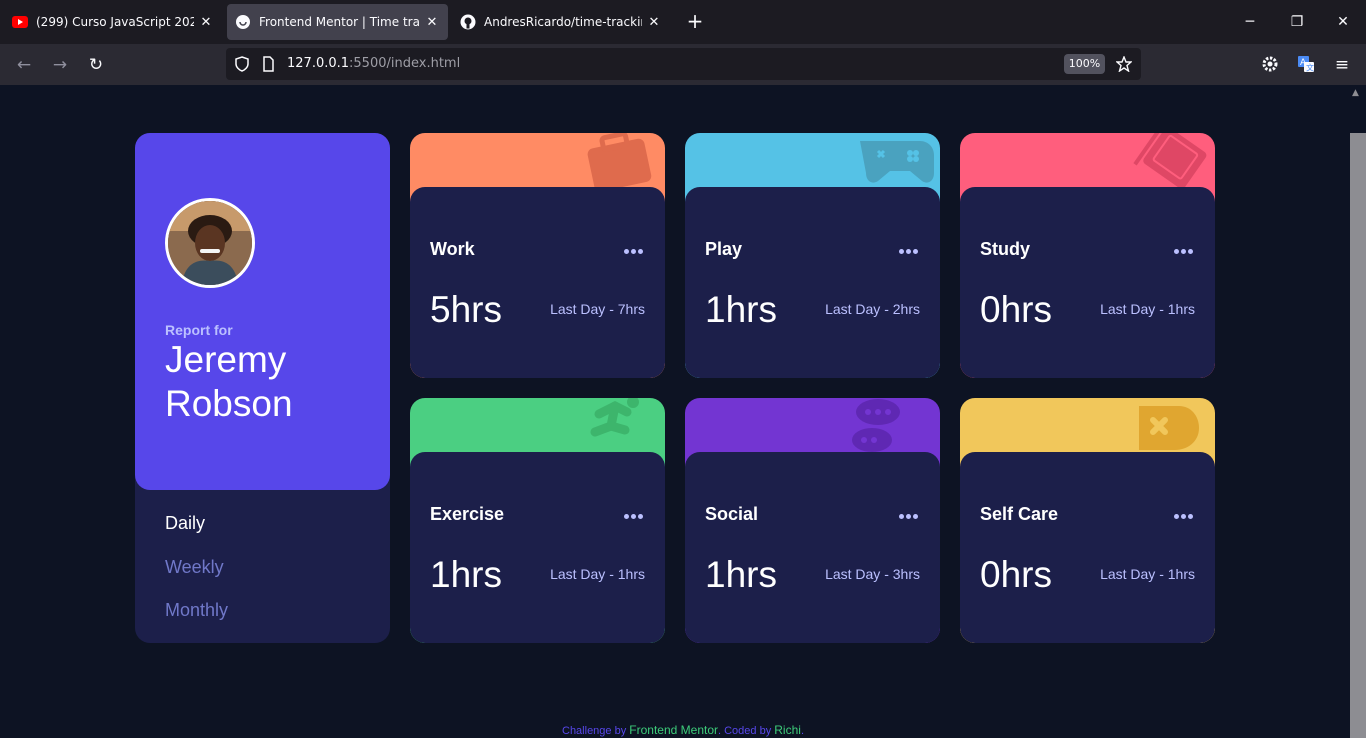  Describe the element at coordinates (802, 731) in the screenshot. I see `attribution-end: .` at that location.